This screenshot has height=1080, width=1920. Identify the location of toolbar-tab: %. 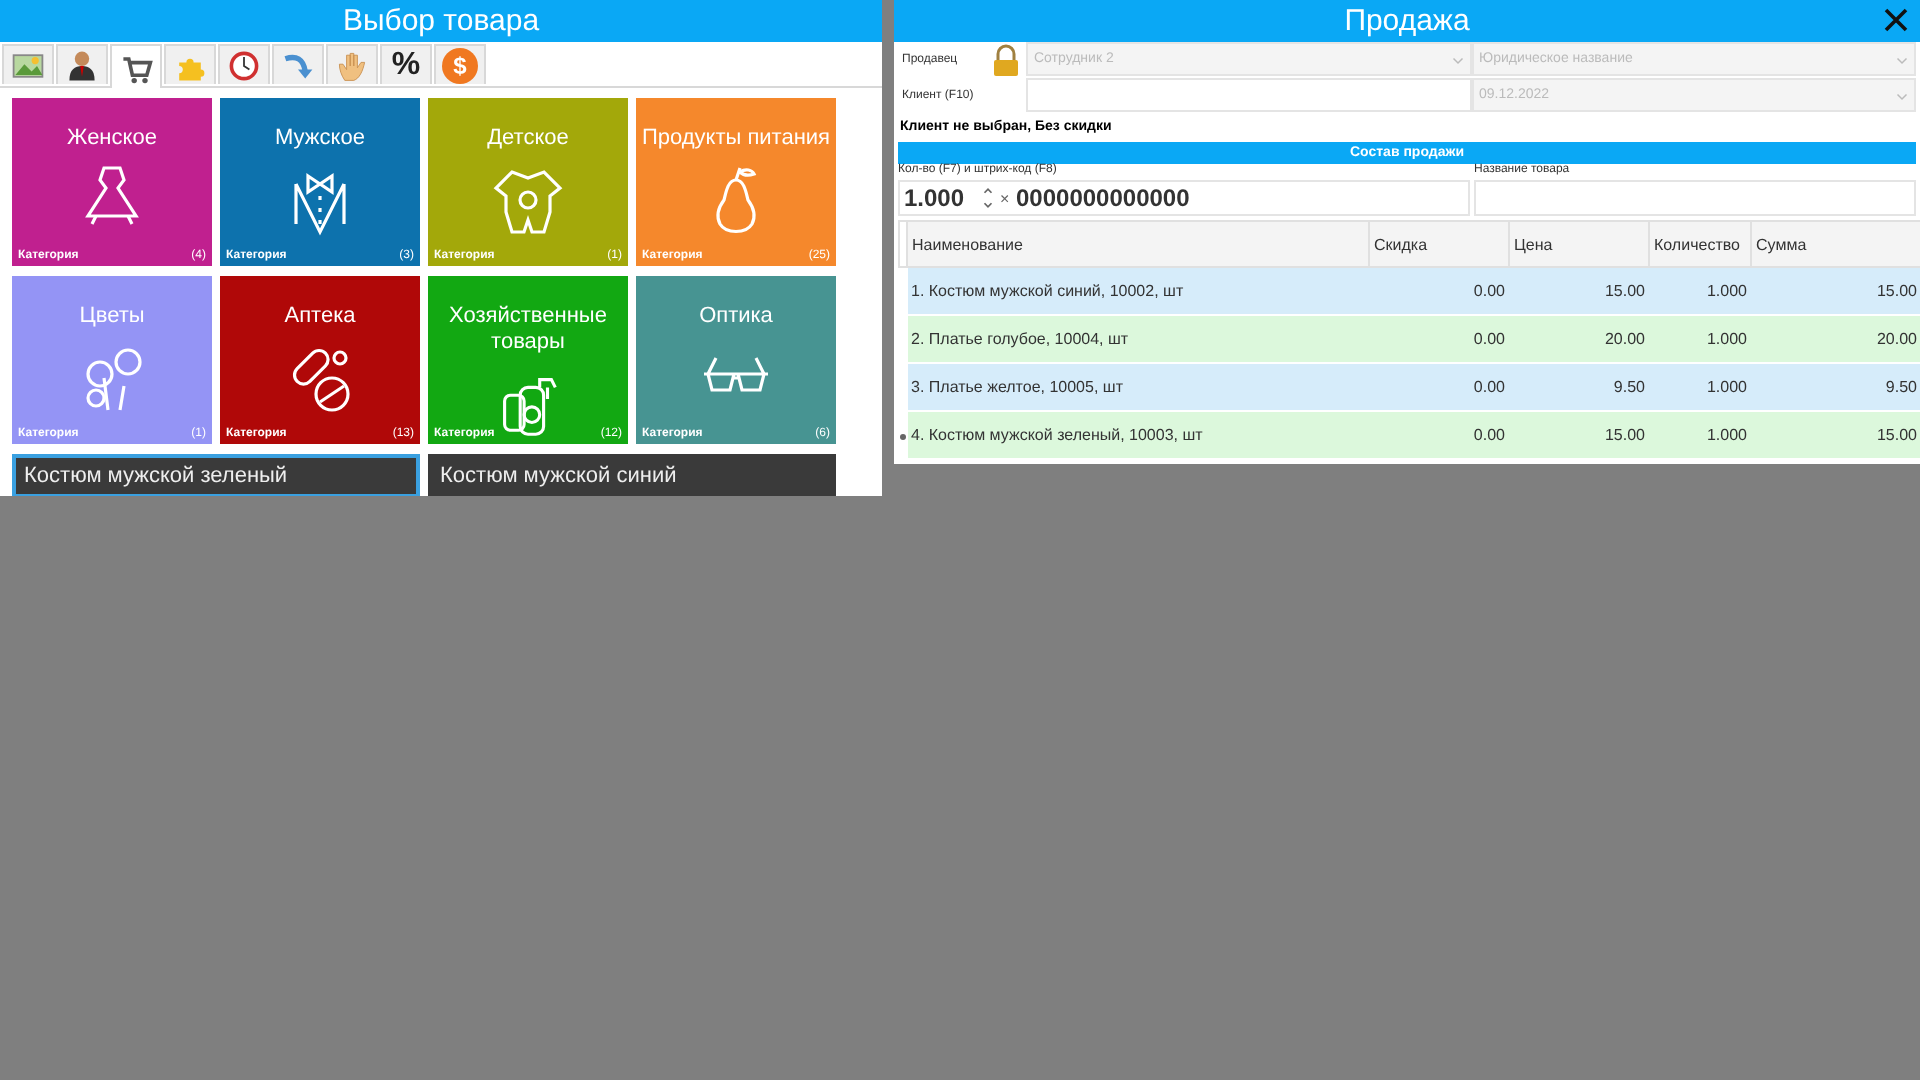
(406, 64).